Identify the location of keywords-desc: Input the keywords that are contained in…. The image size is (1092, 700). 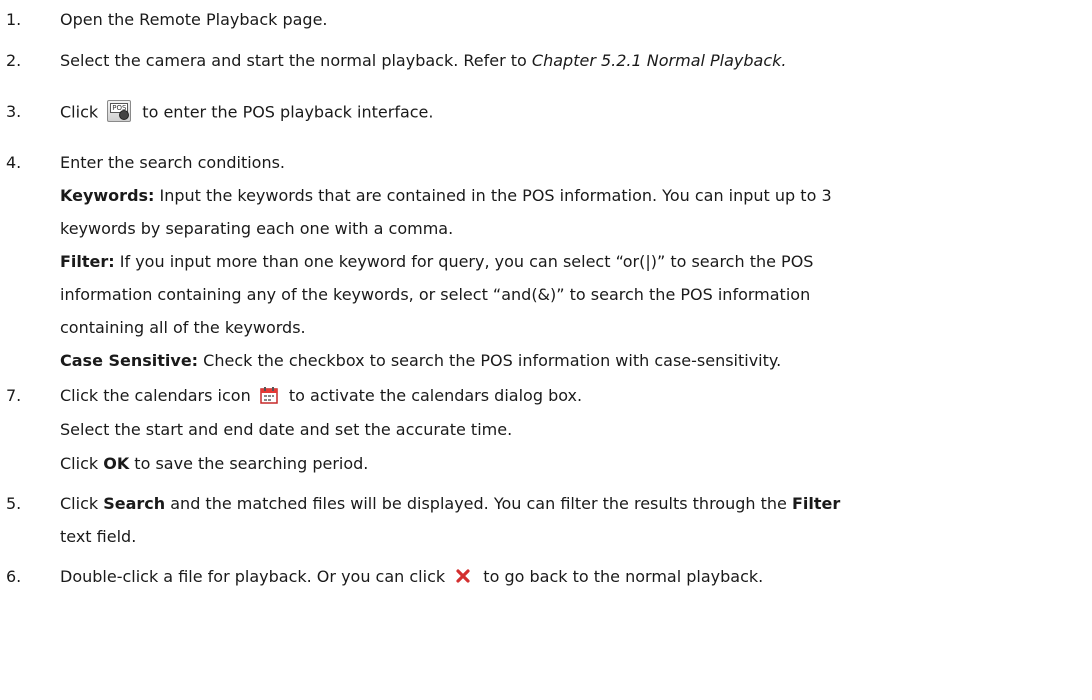
(493, 195).